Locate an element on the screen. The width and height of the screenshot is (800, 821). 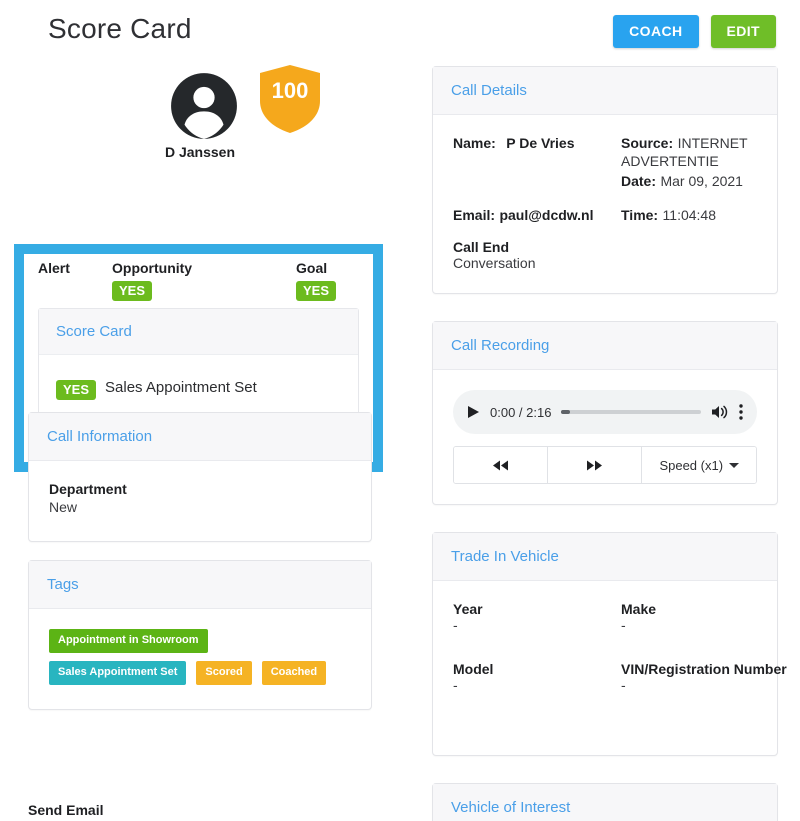
year-field: Year - is located at coordinates (533, 617).